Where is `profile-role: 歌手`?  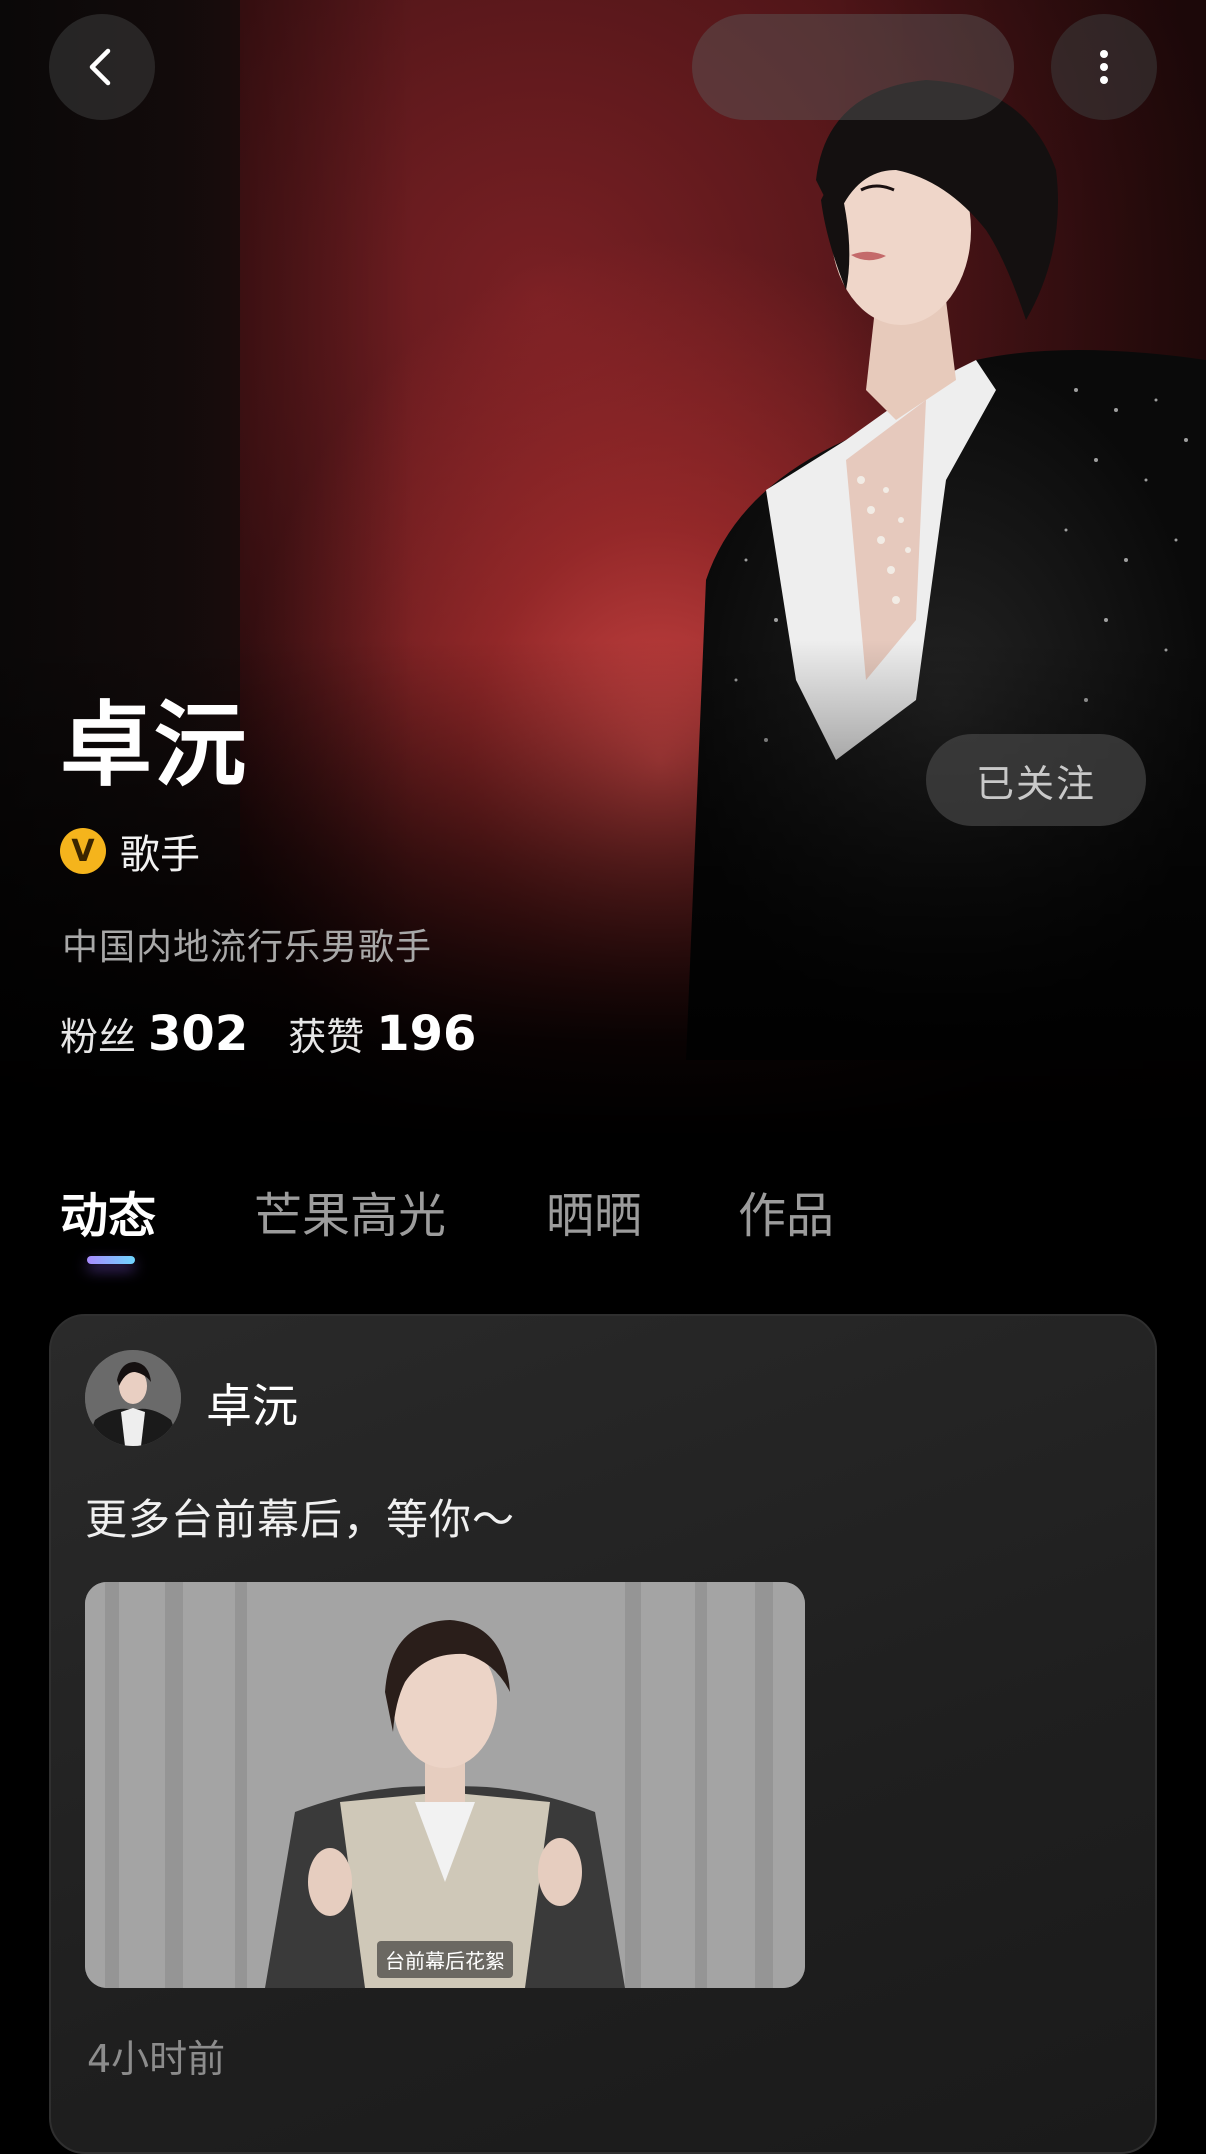 profile-role: 歌手 is located at coordinates (160, 855).